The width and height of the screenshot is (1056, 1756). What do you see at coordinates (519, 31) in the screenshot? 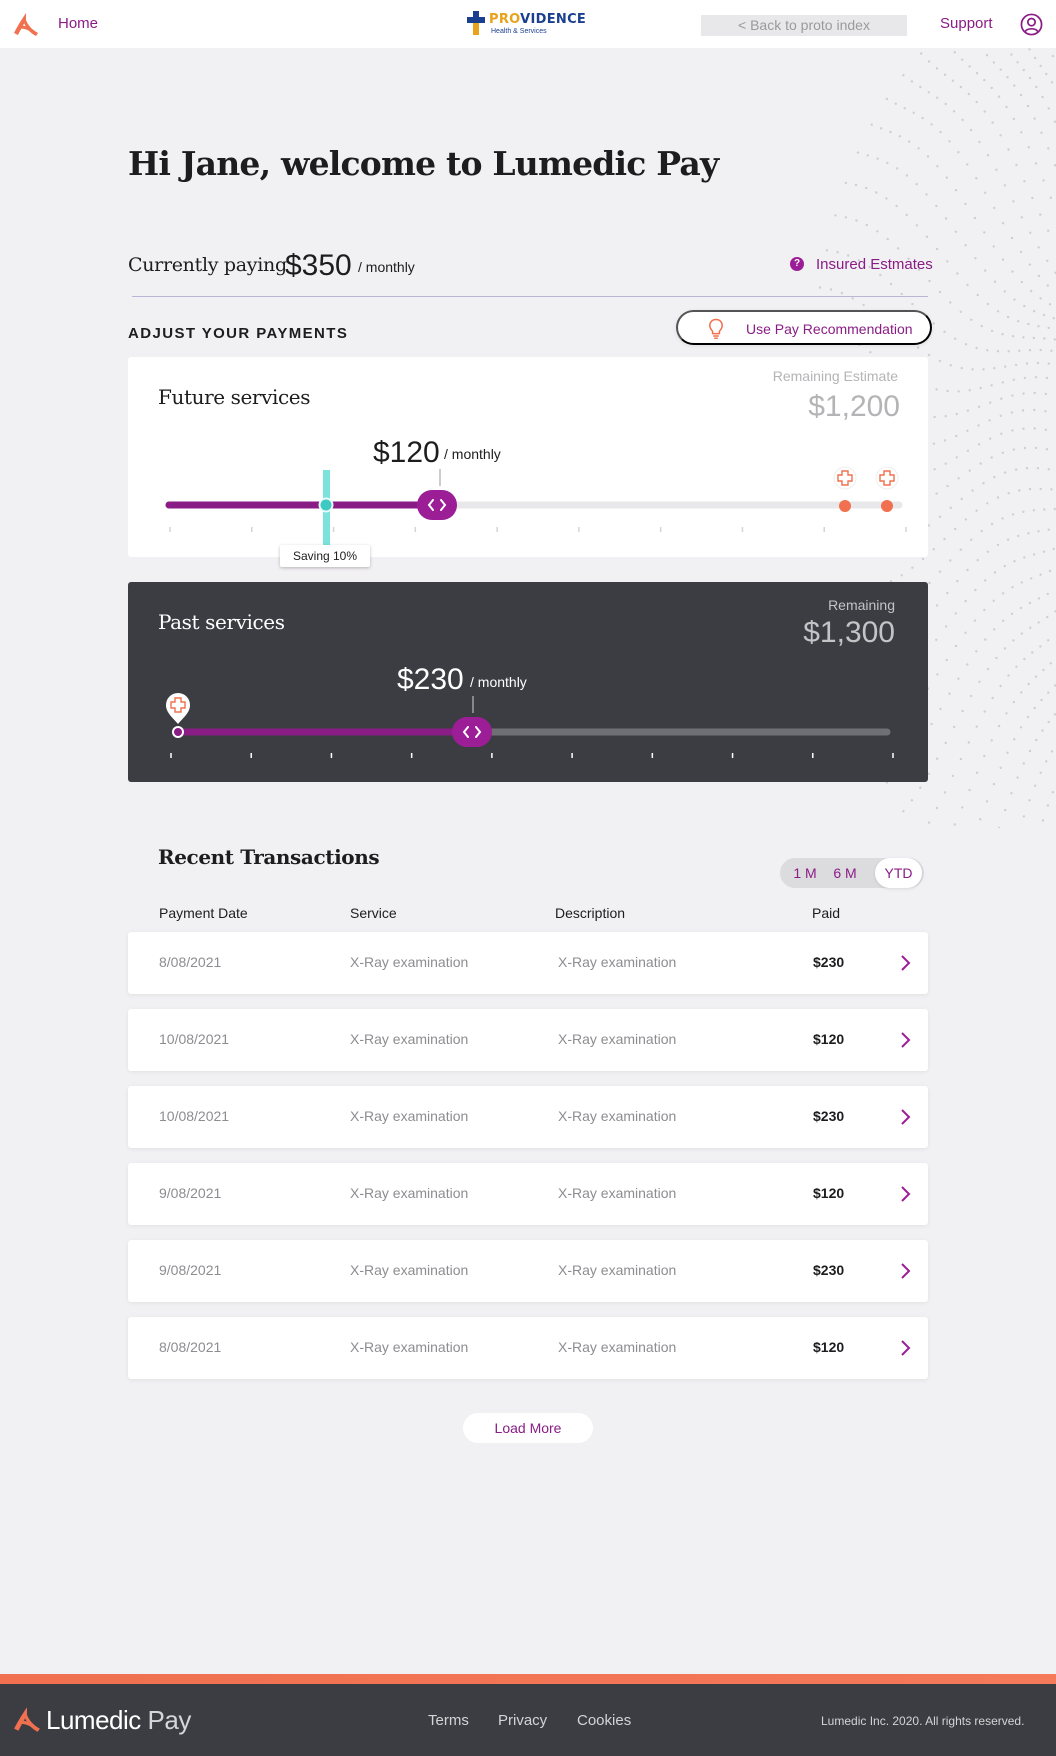
I see `brand-subtitle: Health & Services` at bounding box center [519, 31].